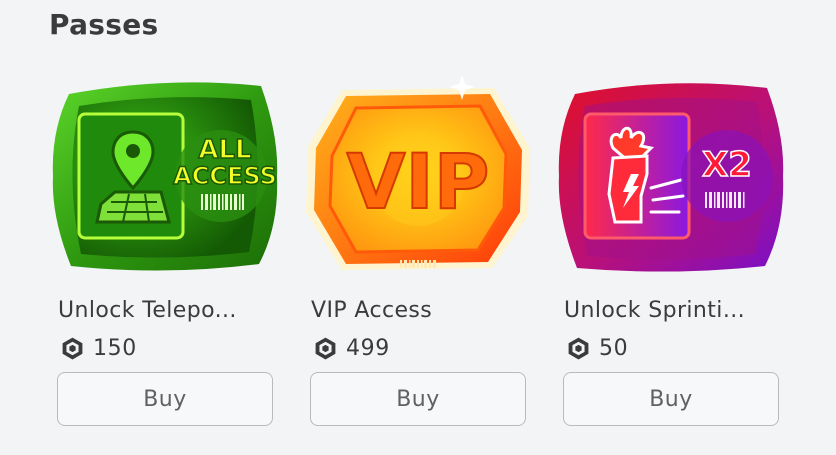  Describe the element at coordinates (418, 264) in the screenshot. I see `barcode-icon` at that location.